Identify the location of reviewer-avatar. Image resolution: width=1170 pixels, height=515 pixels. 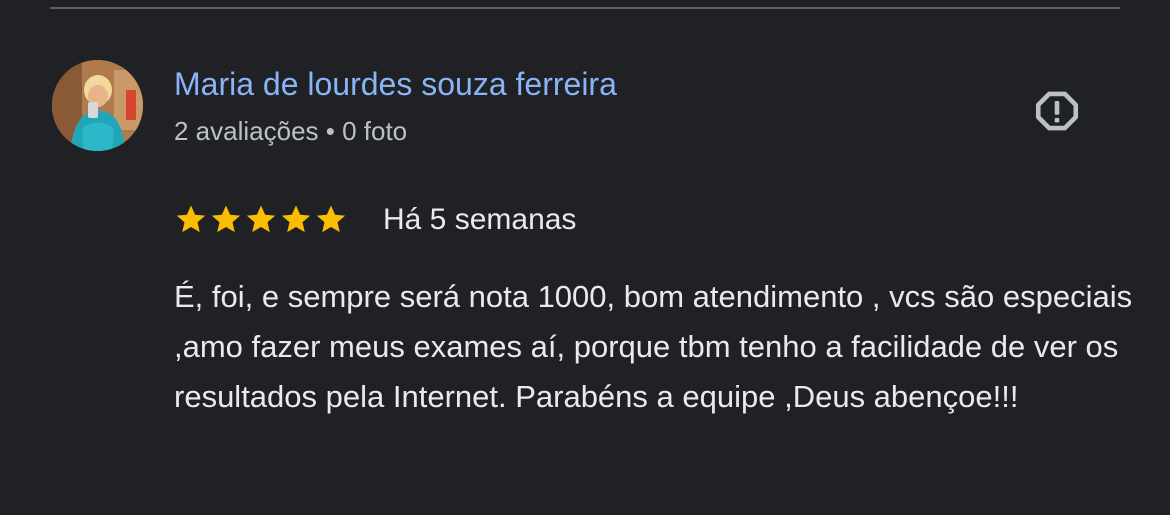
(97, 105).